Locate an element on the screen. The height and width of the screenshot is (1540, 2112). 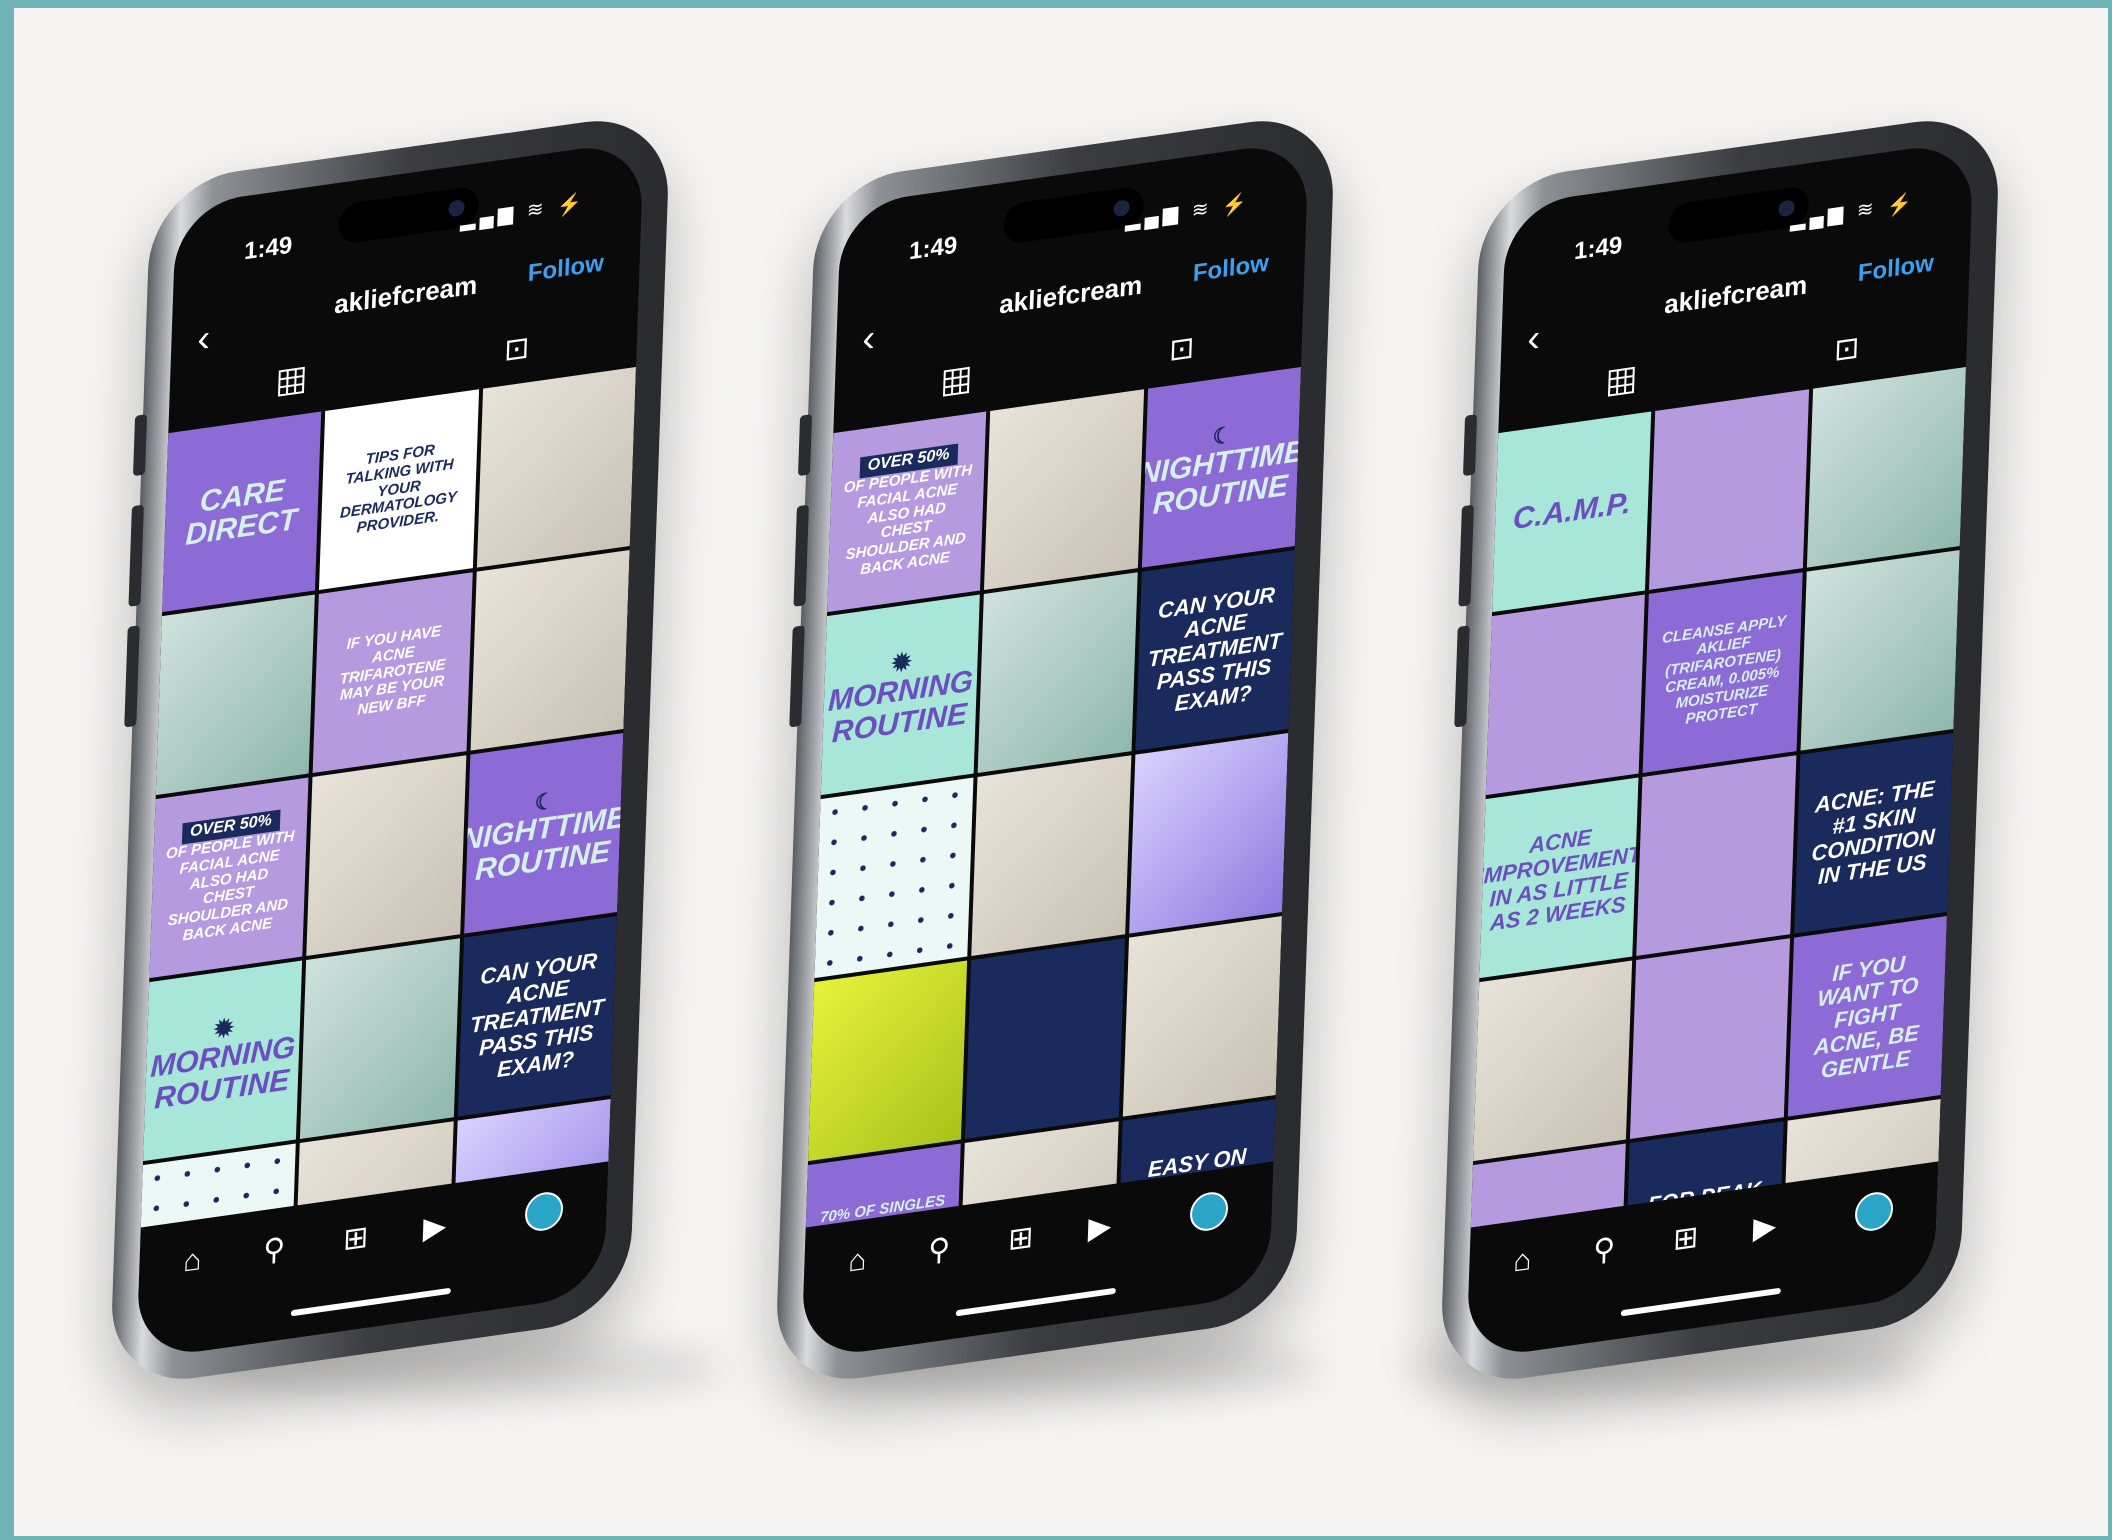
tile-caption: IF YOU WANT TO FIGHT ACNE, BE GENTLE is located at coordinates (1866, 1016).